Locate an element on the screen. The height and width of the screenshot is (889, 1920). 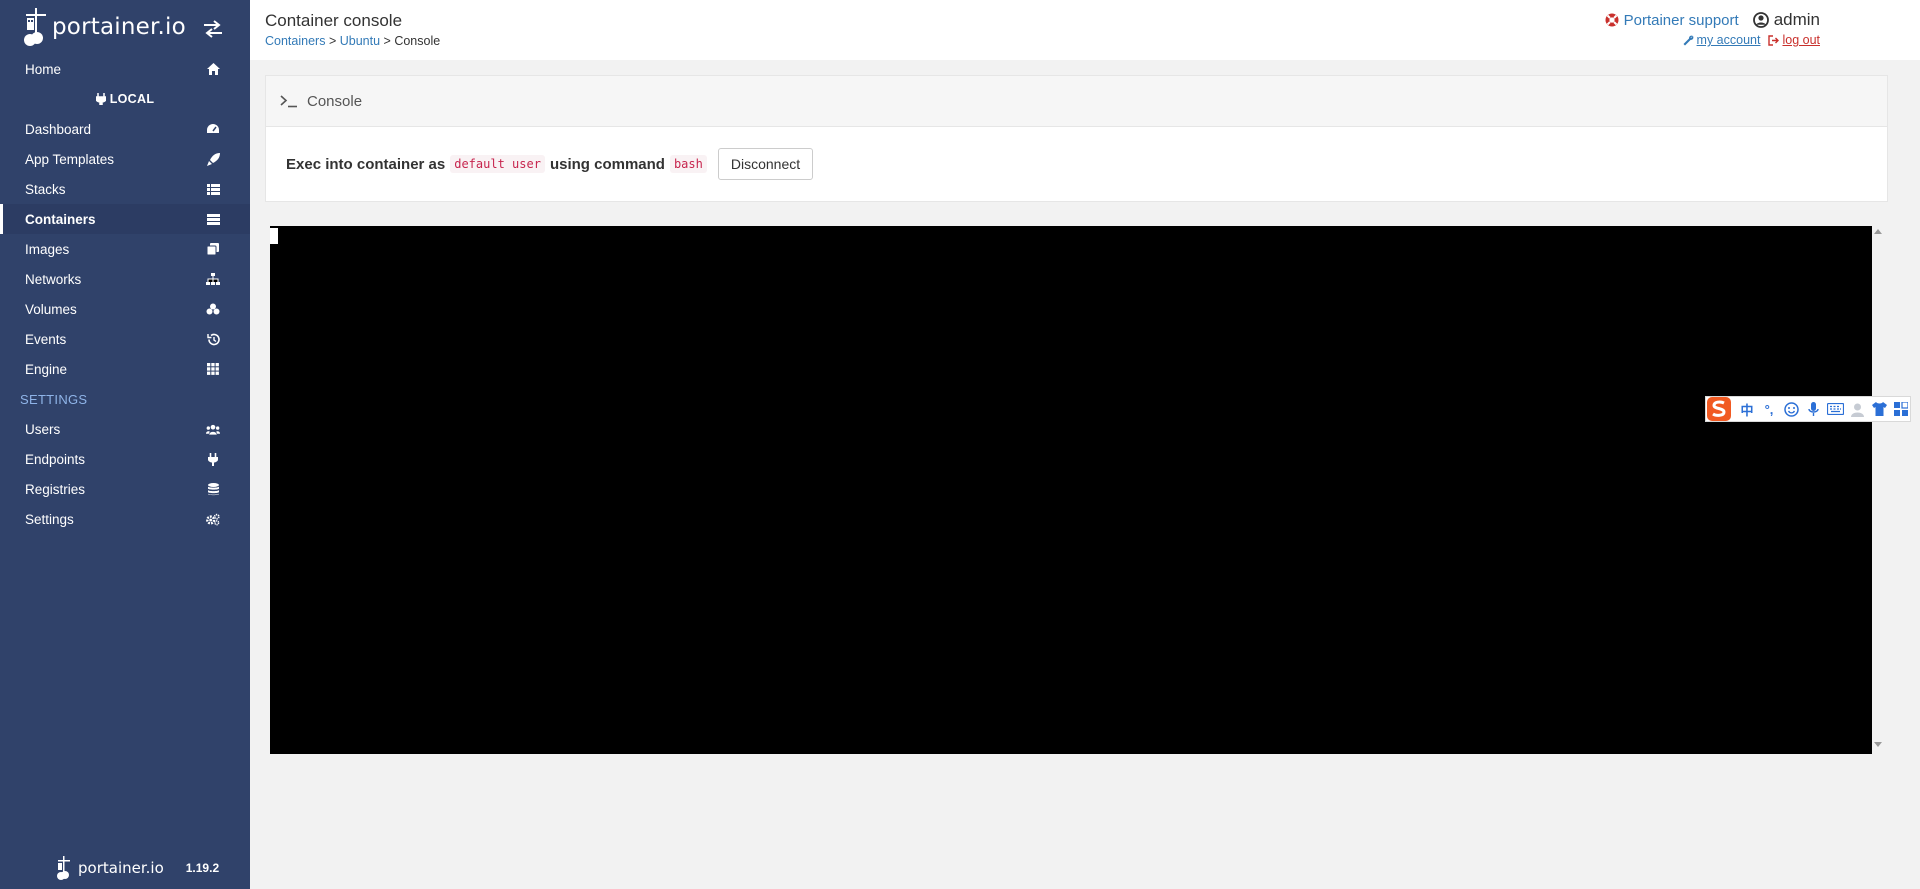
sogou-logo-icon is located at coordinates (1720, 409).